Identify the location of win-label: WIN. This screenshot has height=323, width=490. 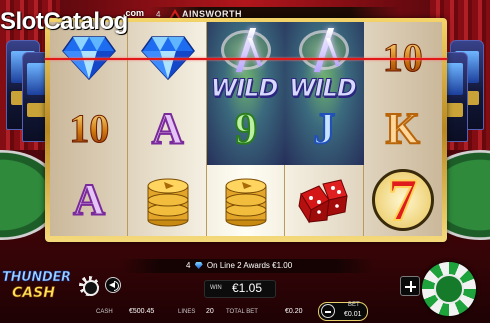
(216, 288).